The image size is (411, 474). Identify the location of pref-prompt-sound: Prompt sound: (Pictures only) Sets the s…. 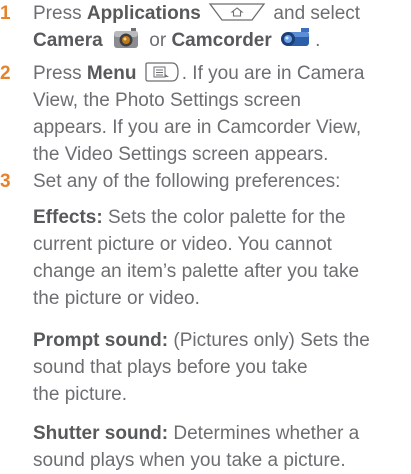
(201, 367).